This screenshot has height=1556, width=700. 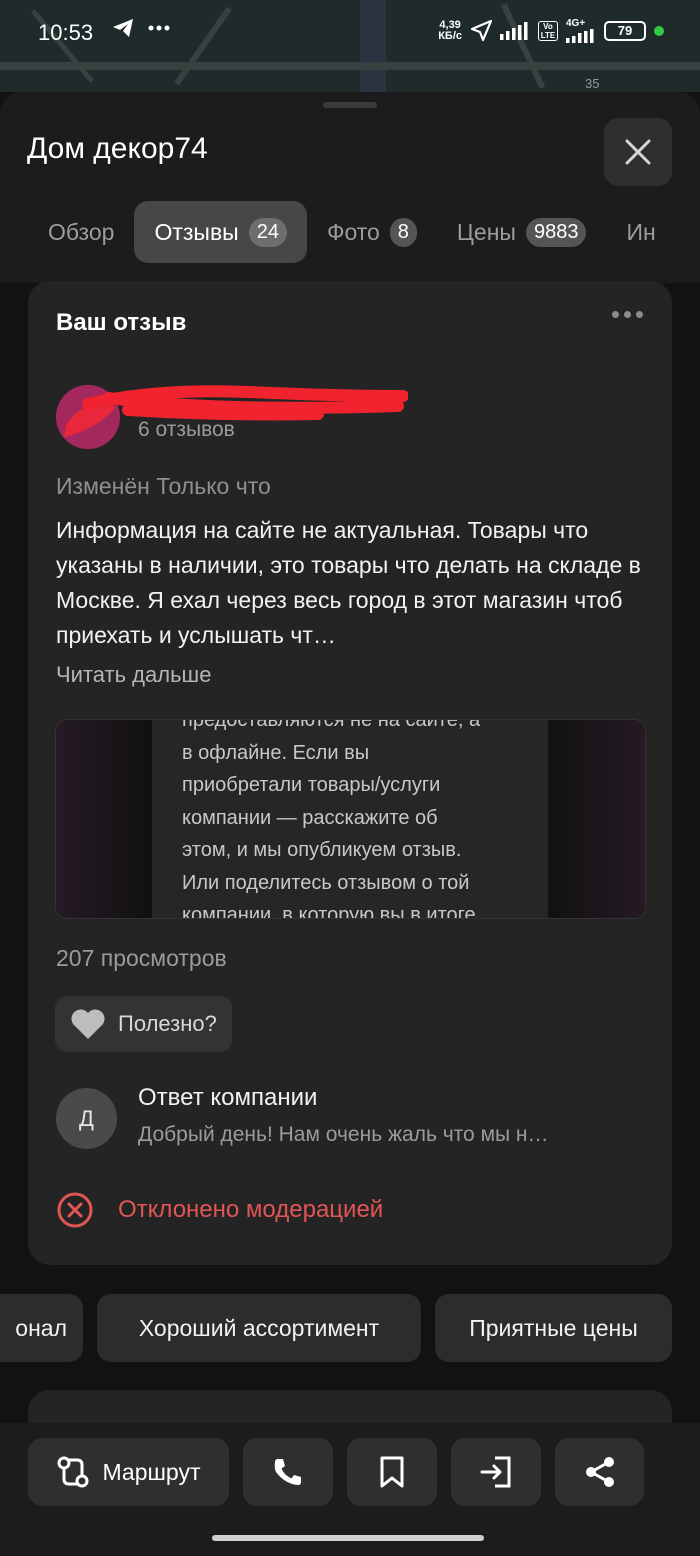 What do you see at coordinates (167, 1023) in the screenshot?
I see `useful-label: Полезно?` at bounding box center [167, 1023].